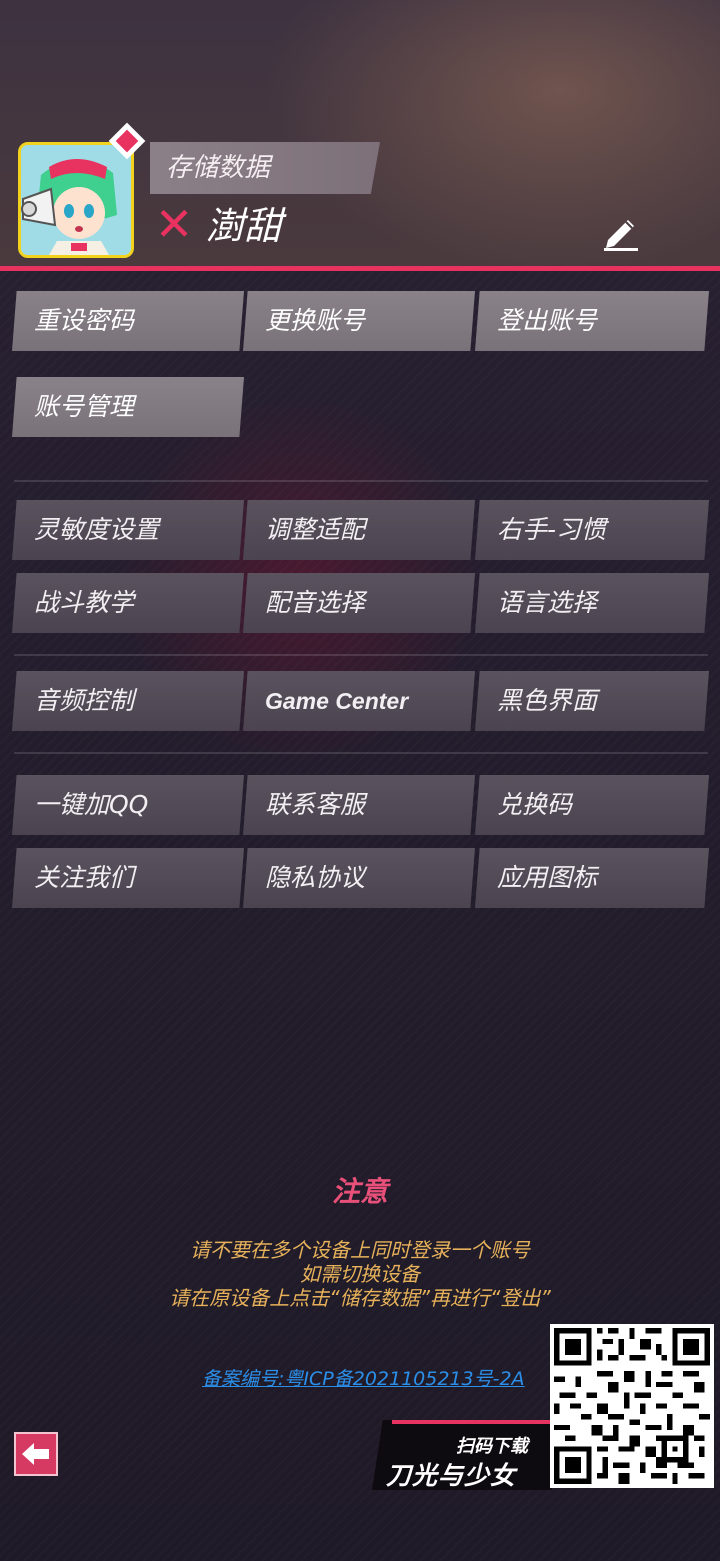 Image resolution: width=720 pixels, height=1561 pixels. What do you see at coordinates (359, 878) in the screenshot?
I see `privacy-policy-button: 隐私协议` at bounding box center [359, 878].